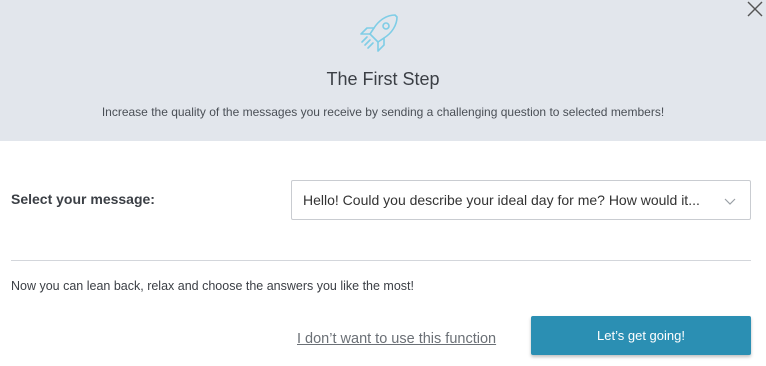 Image resolution: width=766 pixels, height=366 pixels. Describe the element at coordinates (755, 9) in the screenshot. I see `close-icon` at that location.